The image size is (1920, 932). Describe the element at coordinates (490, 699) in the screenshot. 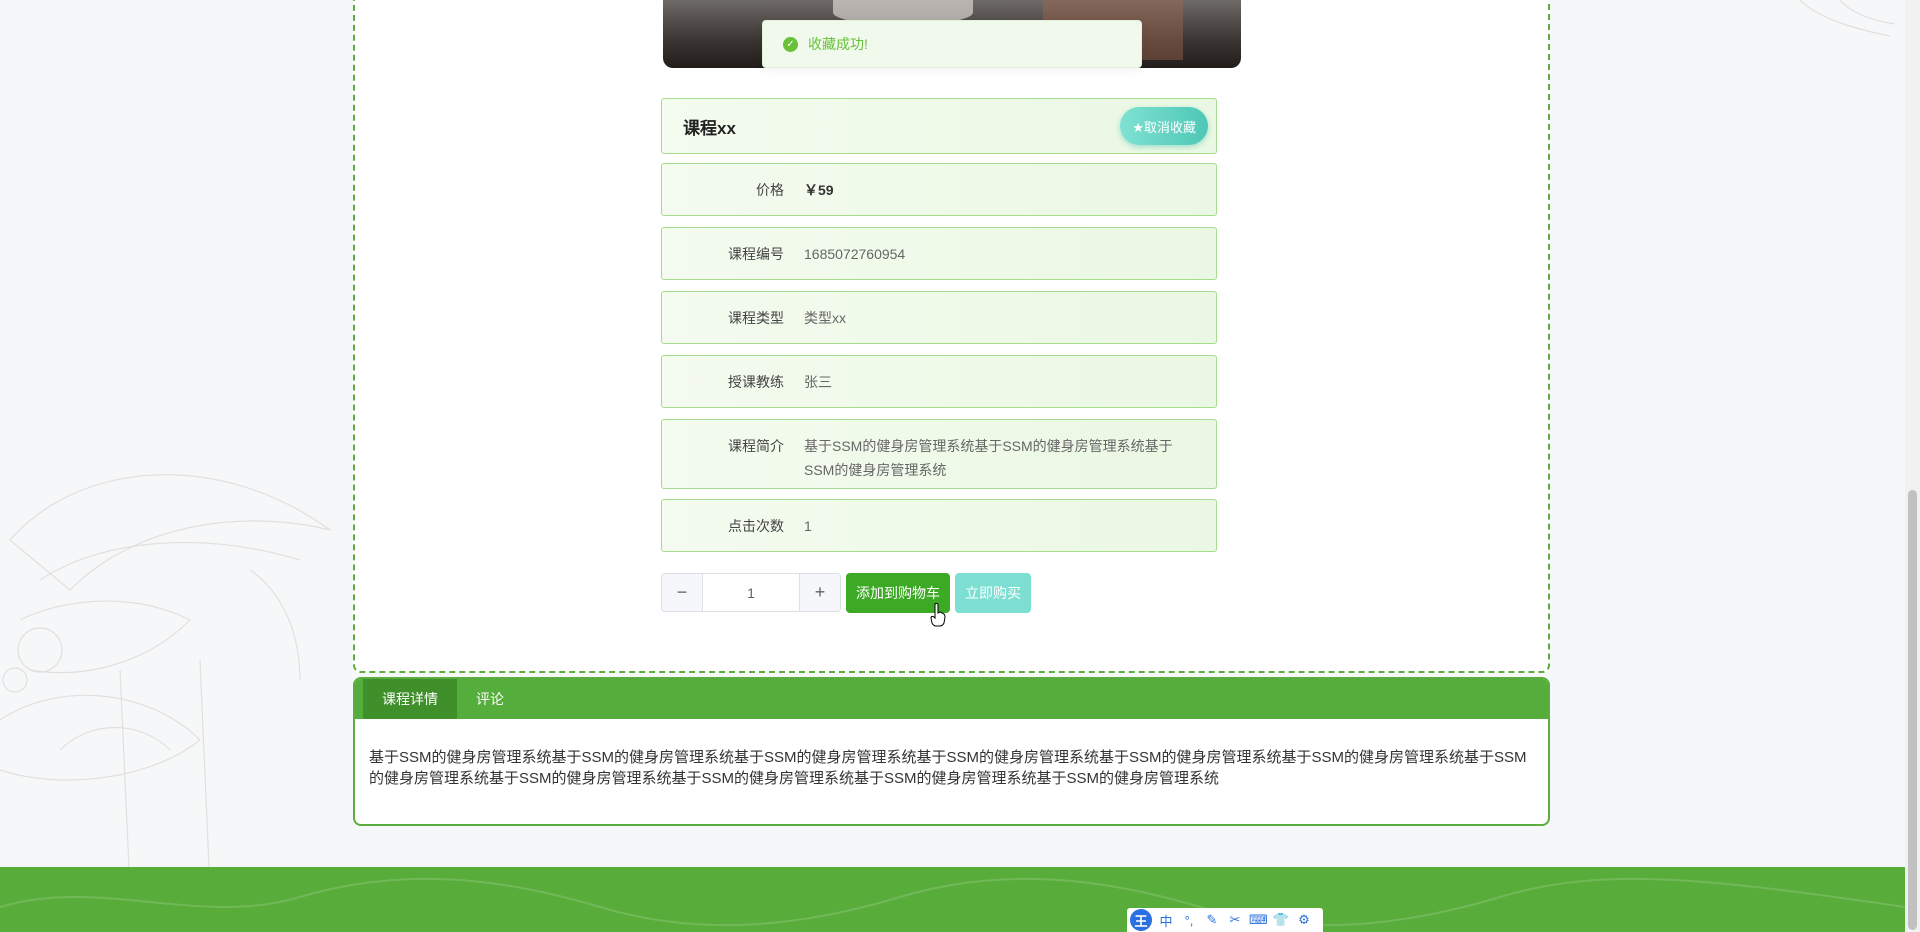

I see `tab-comments: 评论` at that location.